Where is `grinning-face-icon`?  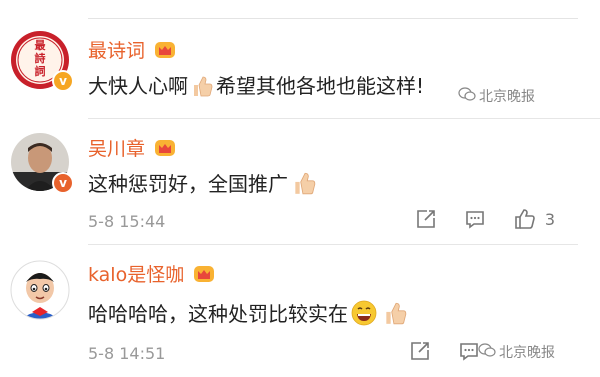 grinning-face-icon is located at coordinates (364, 315).